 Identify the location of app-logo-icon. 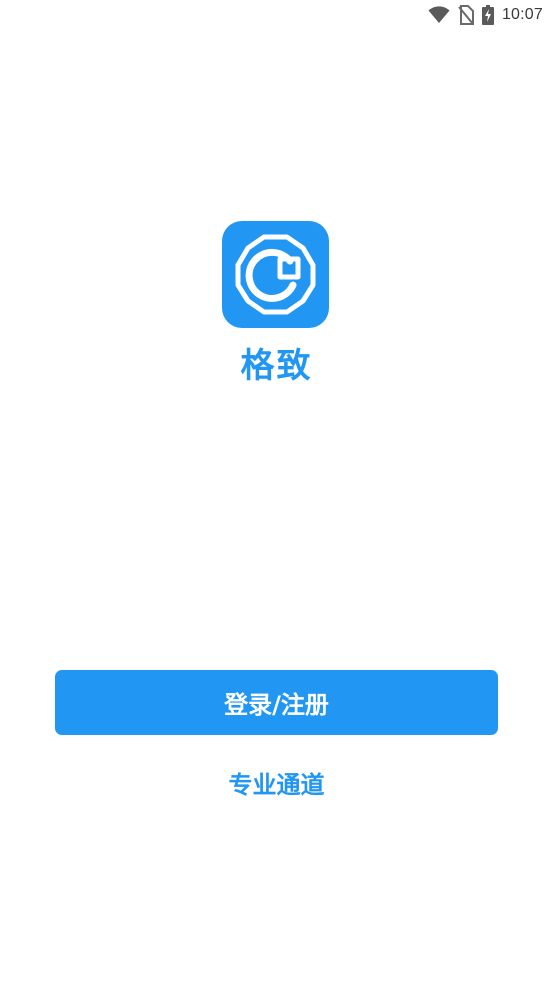
(275, 274).